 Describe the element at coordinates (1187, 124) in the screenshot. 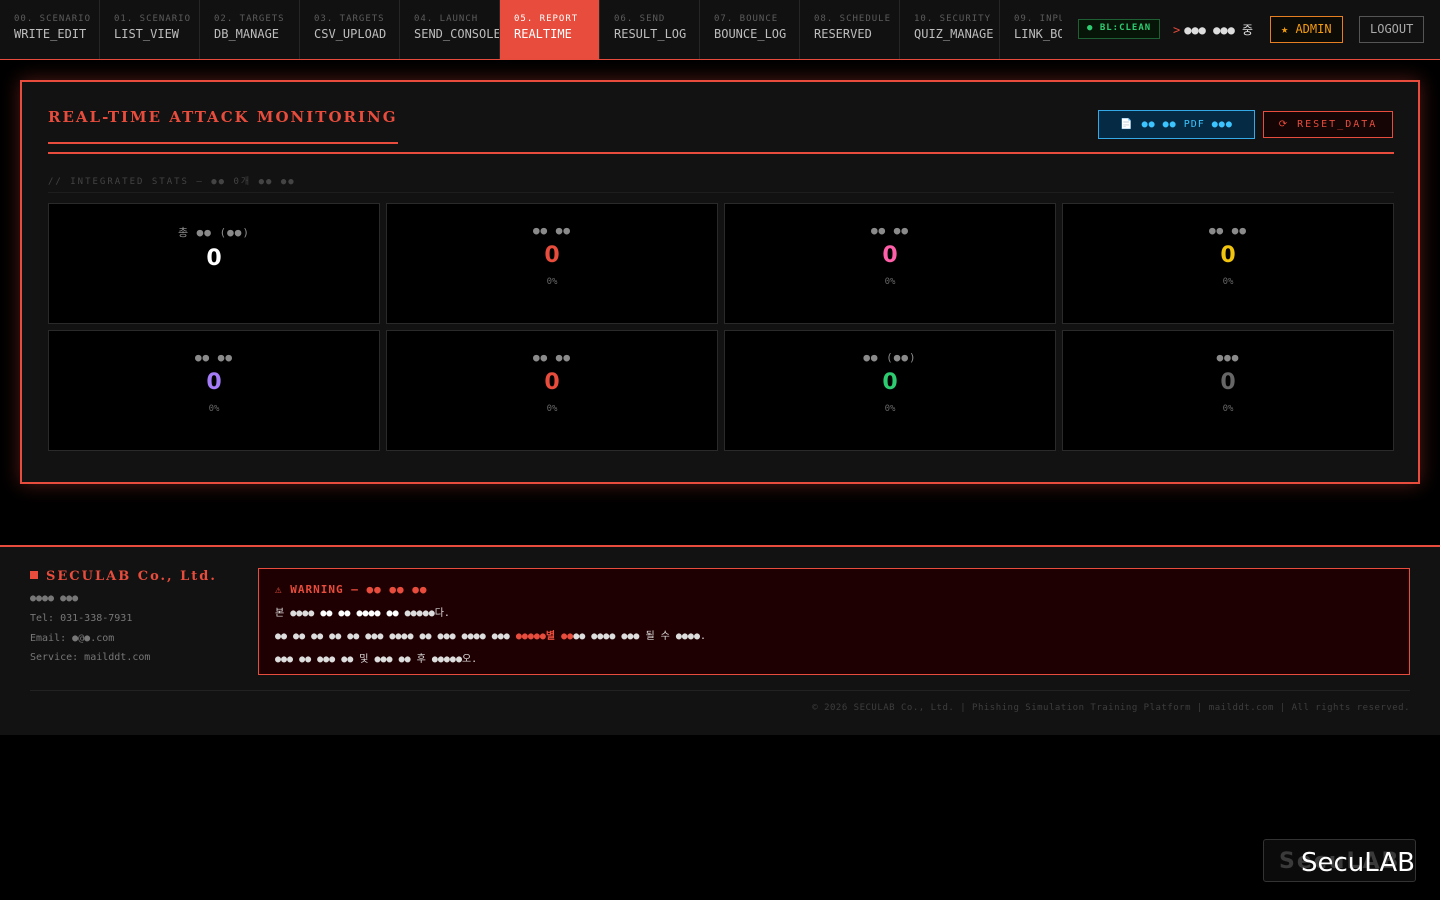

I see `export-pdf-label: ●● ●● PDF ●●●` at that location.